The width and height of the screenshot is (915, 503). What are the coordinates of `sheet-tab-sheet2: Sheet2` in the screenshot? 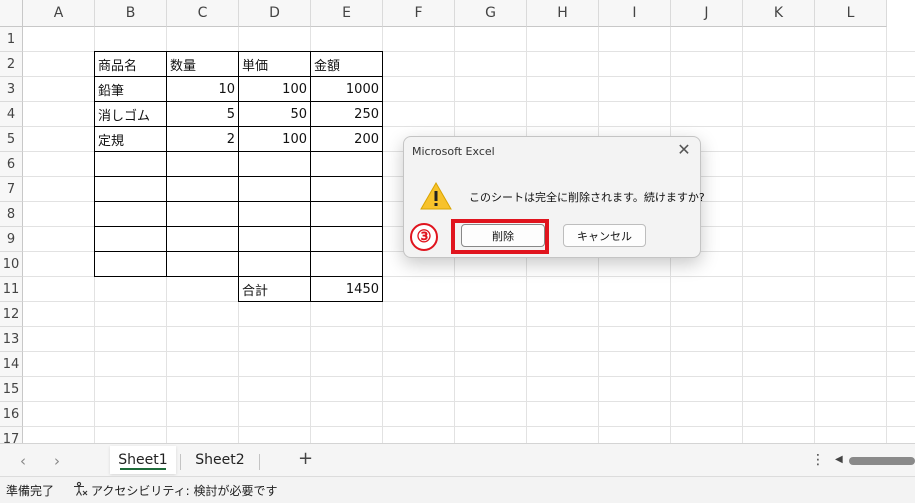 It's located at (220, 460).